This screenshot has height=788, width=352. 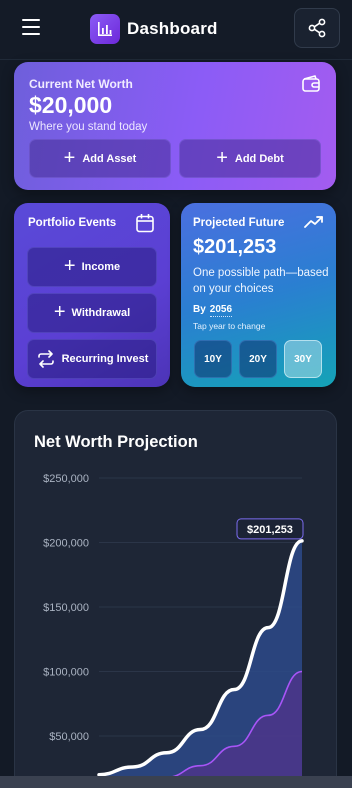 What do you see at coordinates (270, 530) in the screenshot?
I see `value-callout-label: $201,253` at bounding box center [270, 530].